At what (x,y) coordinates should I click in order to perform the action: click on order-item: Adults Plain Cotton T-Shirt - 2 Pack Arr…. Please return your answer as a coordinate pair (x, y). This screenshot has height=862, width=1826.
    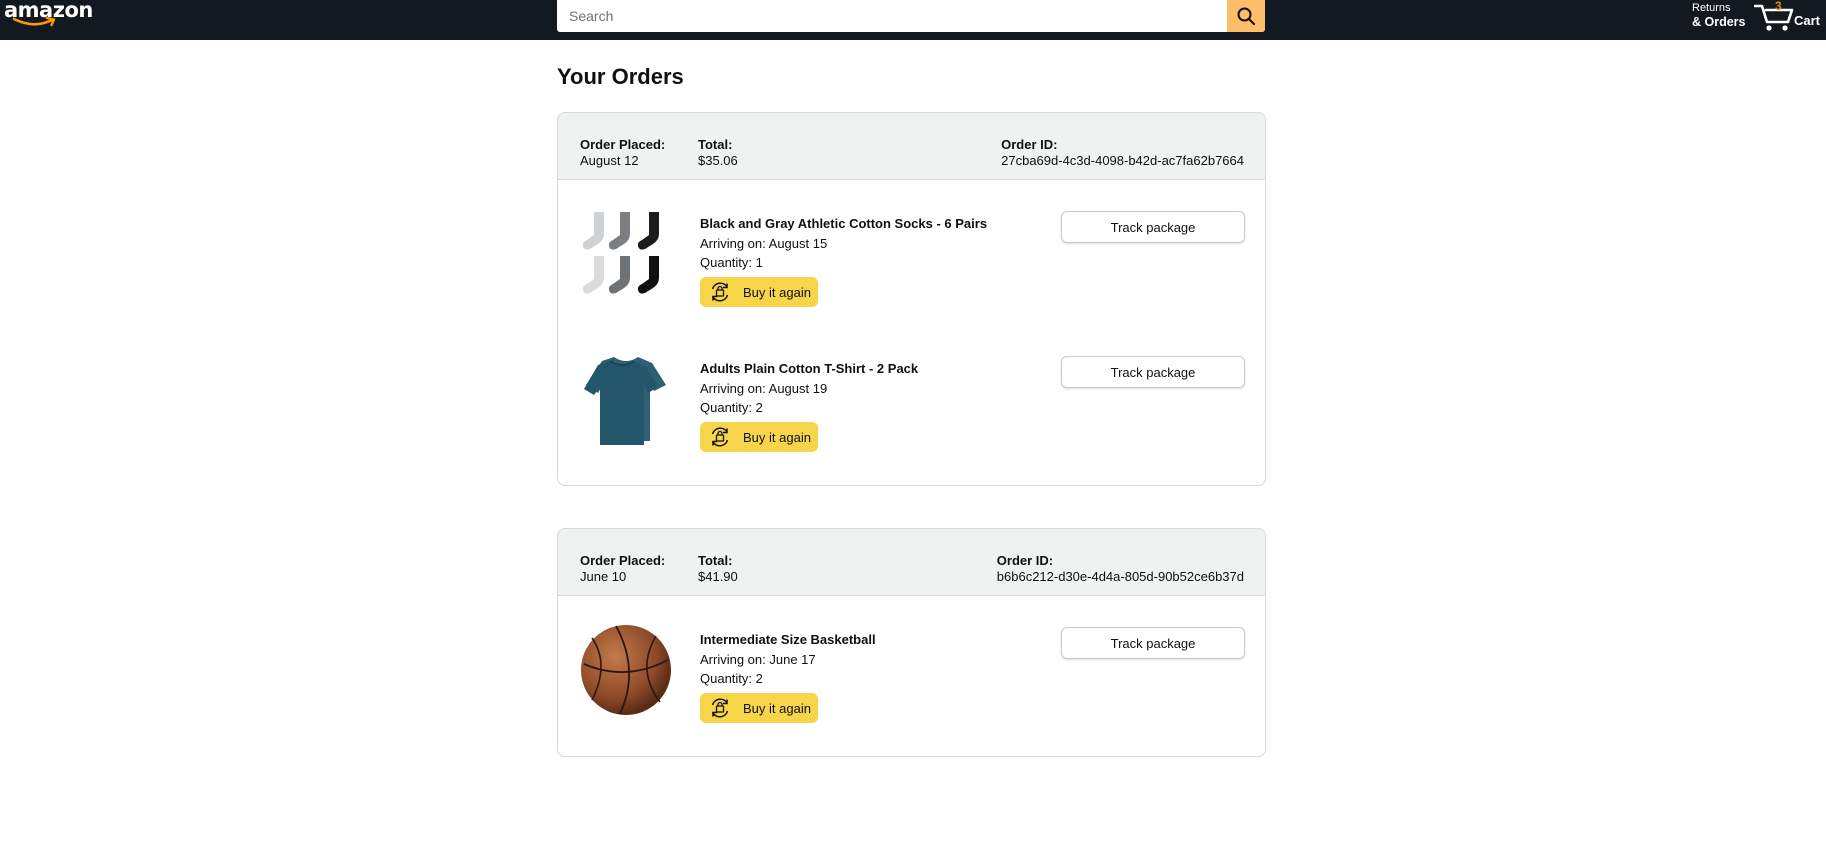
    Looking at the image, I should click on (911, 397).